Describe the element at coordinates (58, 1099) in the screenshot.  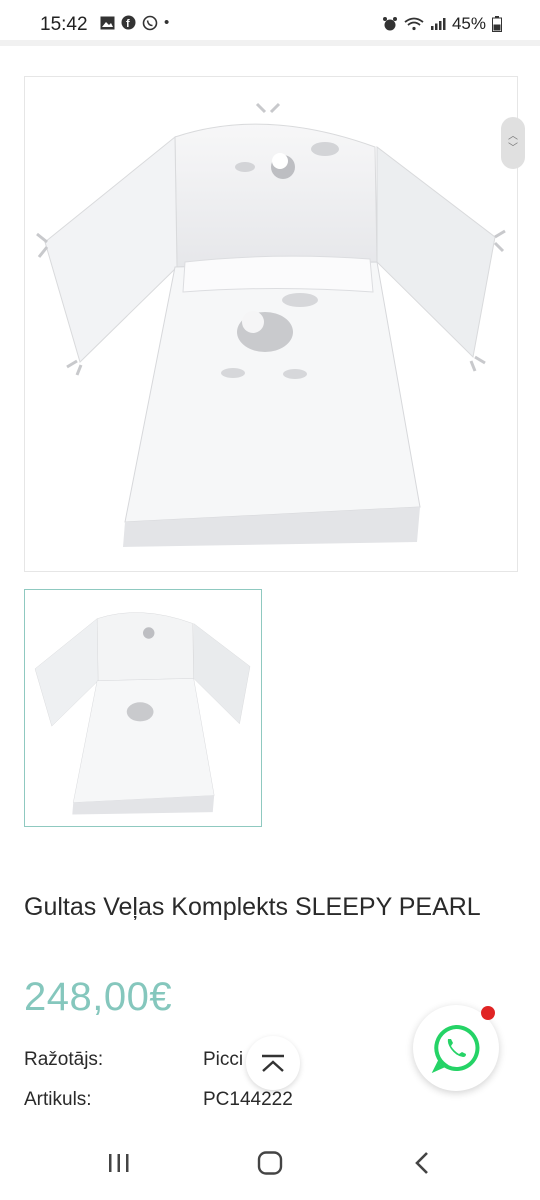
I see `article-label: Artikuls:` at that location.